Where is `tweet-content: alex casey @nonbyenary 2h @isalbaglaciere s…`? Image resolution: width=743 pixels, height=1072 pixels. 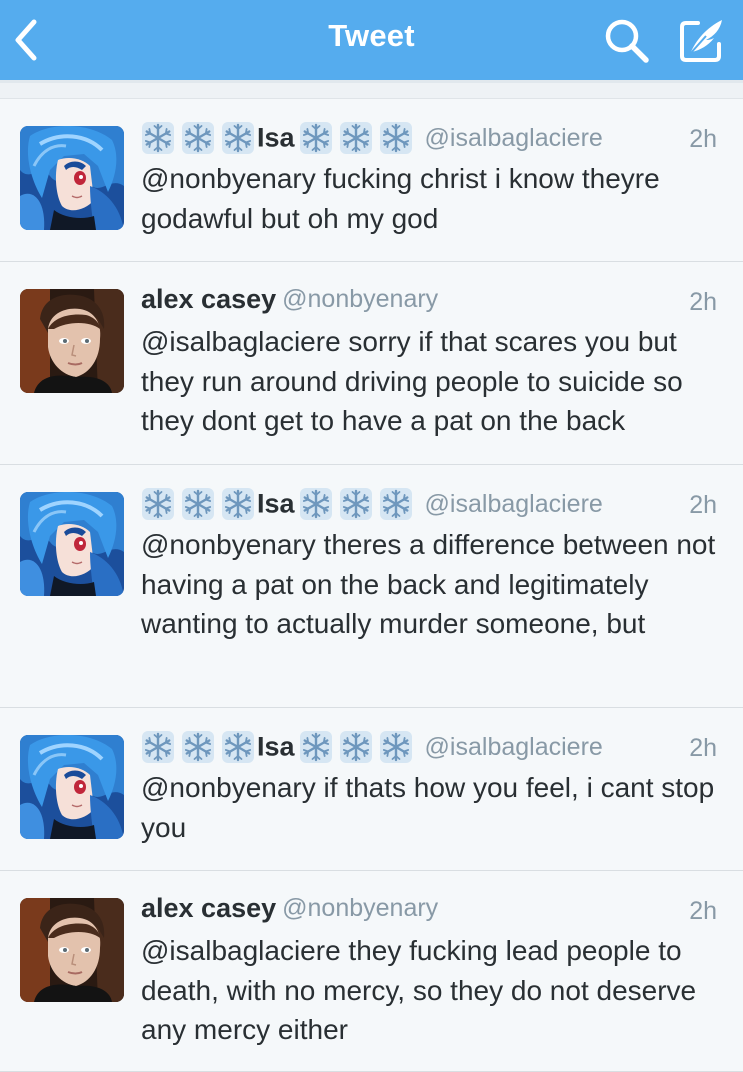 tweet-content: alex casey @nonbyenary 2h @isalbaglaciere s… is located at coordinates (429, 362).